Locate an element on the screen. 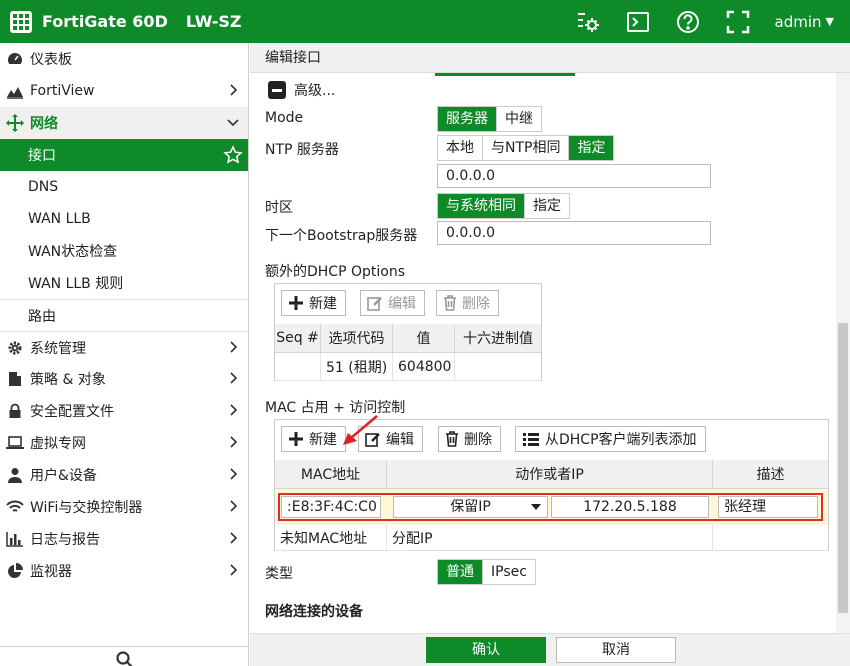 This screenshot has width=850, height=666. sidebar-item-interfaces: 接口 is located at coordinates (124, 155).